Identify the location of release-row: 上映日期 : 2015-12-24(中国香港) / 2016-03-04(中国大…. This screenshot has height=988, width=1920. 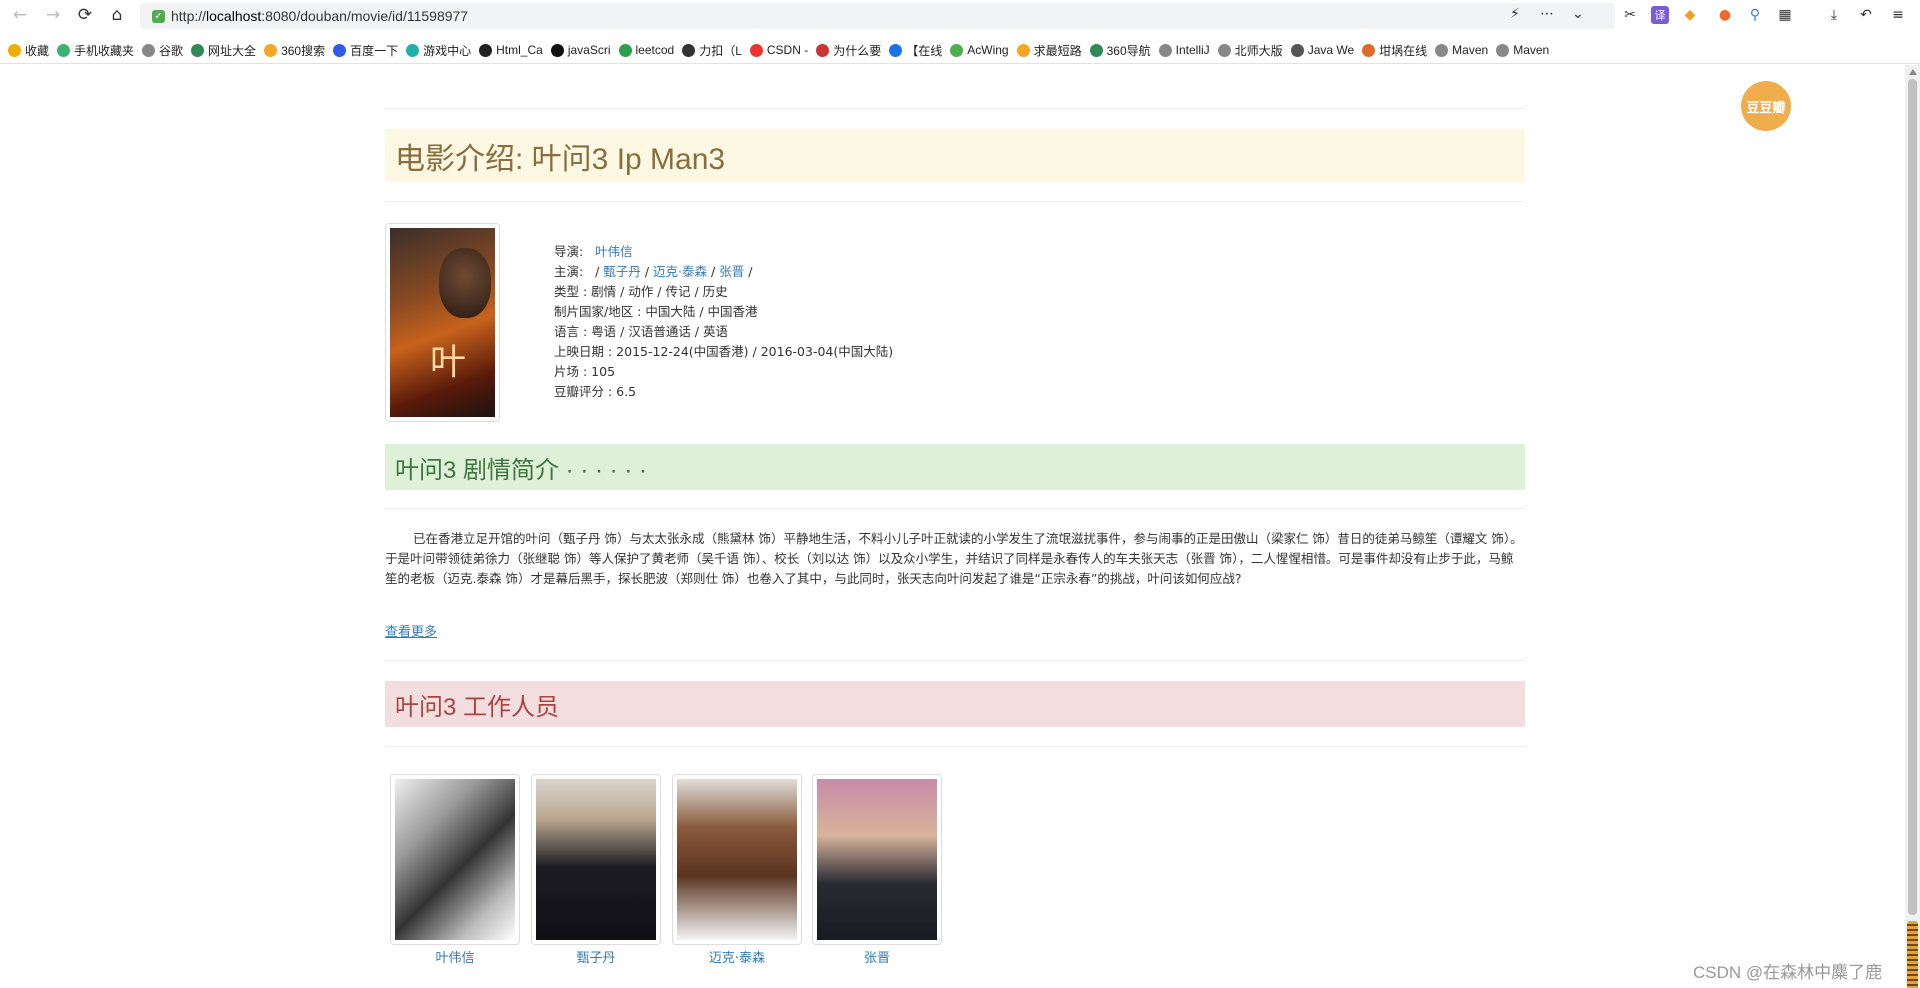
(724, 351).